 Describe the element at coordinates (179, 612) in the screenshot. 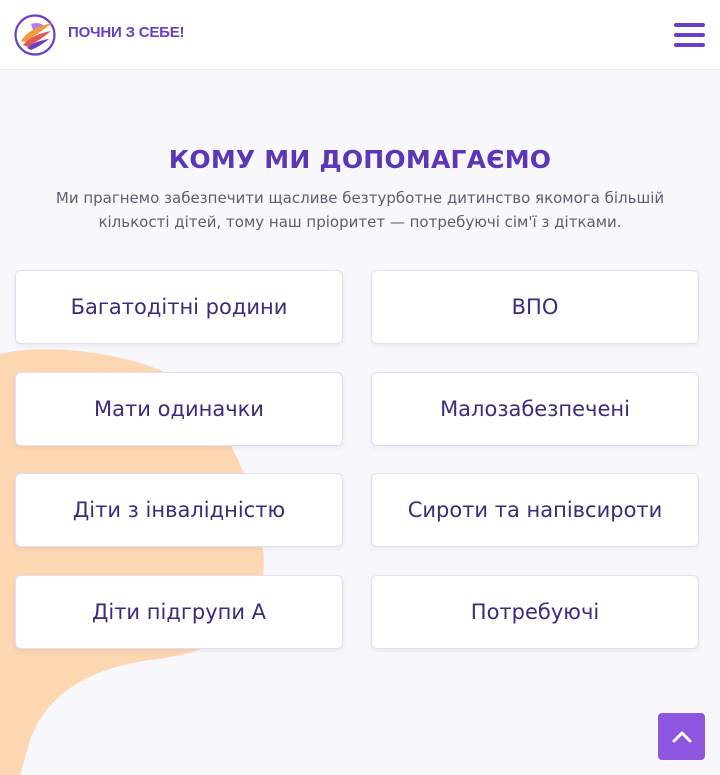

I see `card-subgroup-a-children: Діти підгрупи А` at that location.